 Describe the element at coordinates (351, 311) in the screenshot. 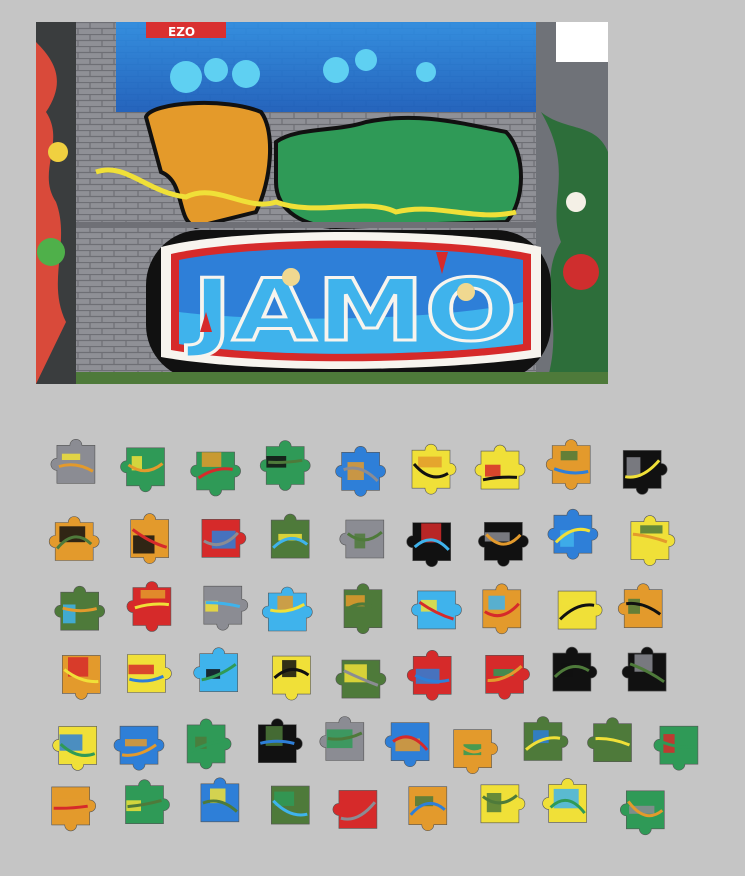

I see `svg-text: JAMO` at that location.